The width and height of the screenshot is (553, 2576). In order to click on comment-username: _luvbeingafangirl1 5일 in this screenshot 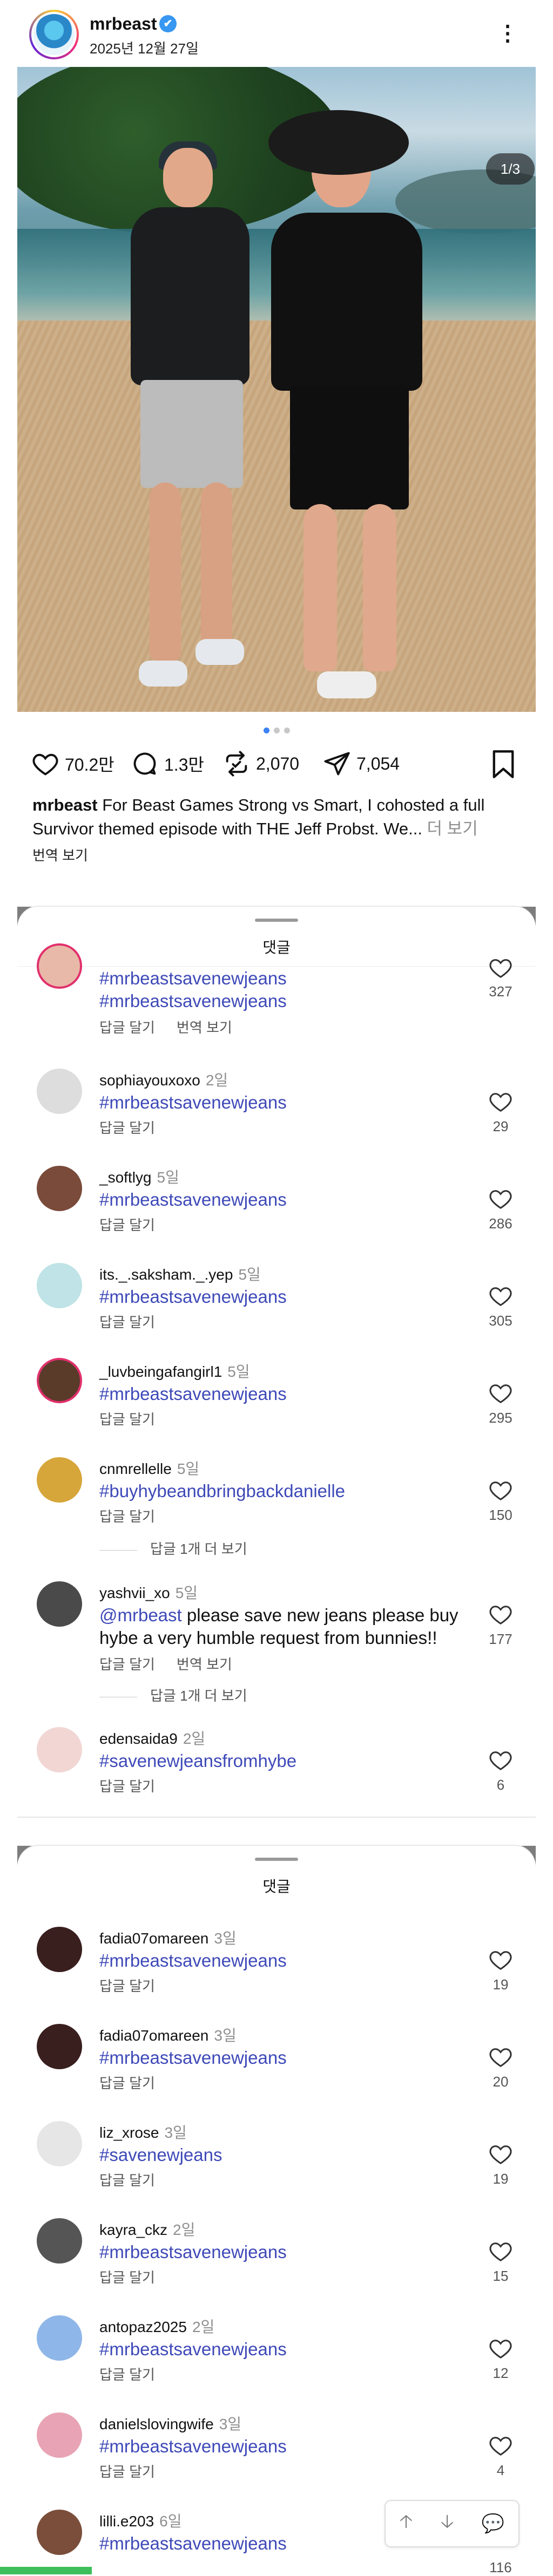, I will do `click(174, 1371)`.